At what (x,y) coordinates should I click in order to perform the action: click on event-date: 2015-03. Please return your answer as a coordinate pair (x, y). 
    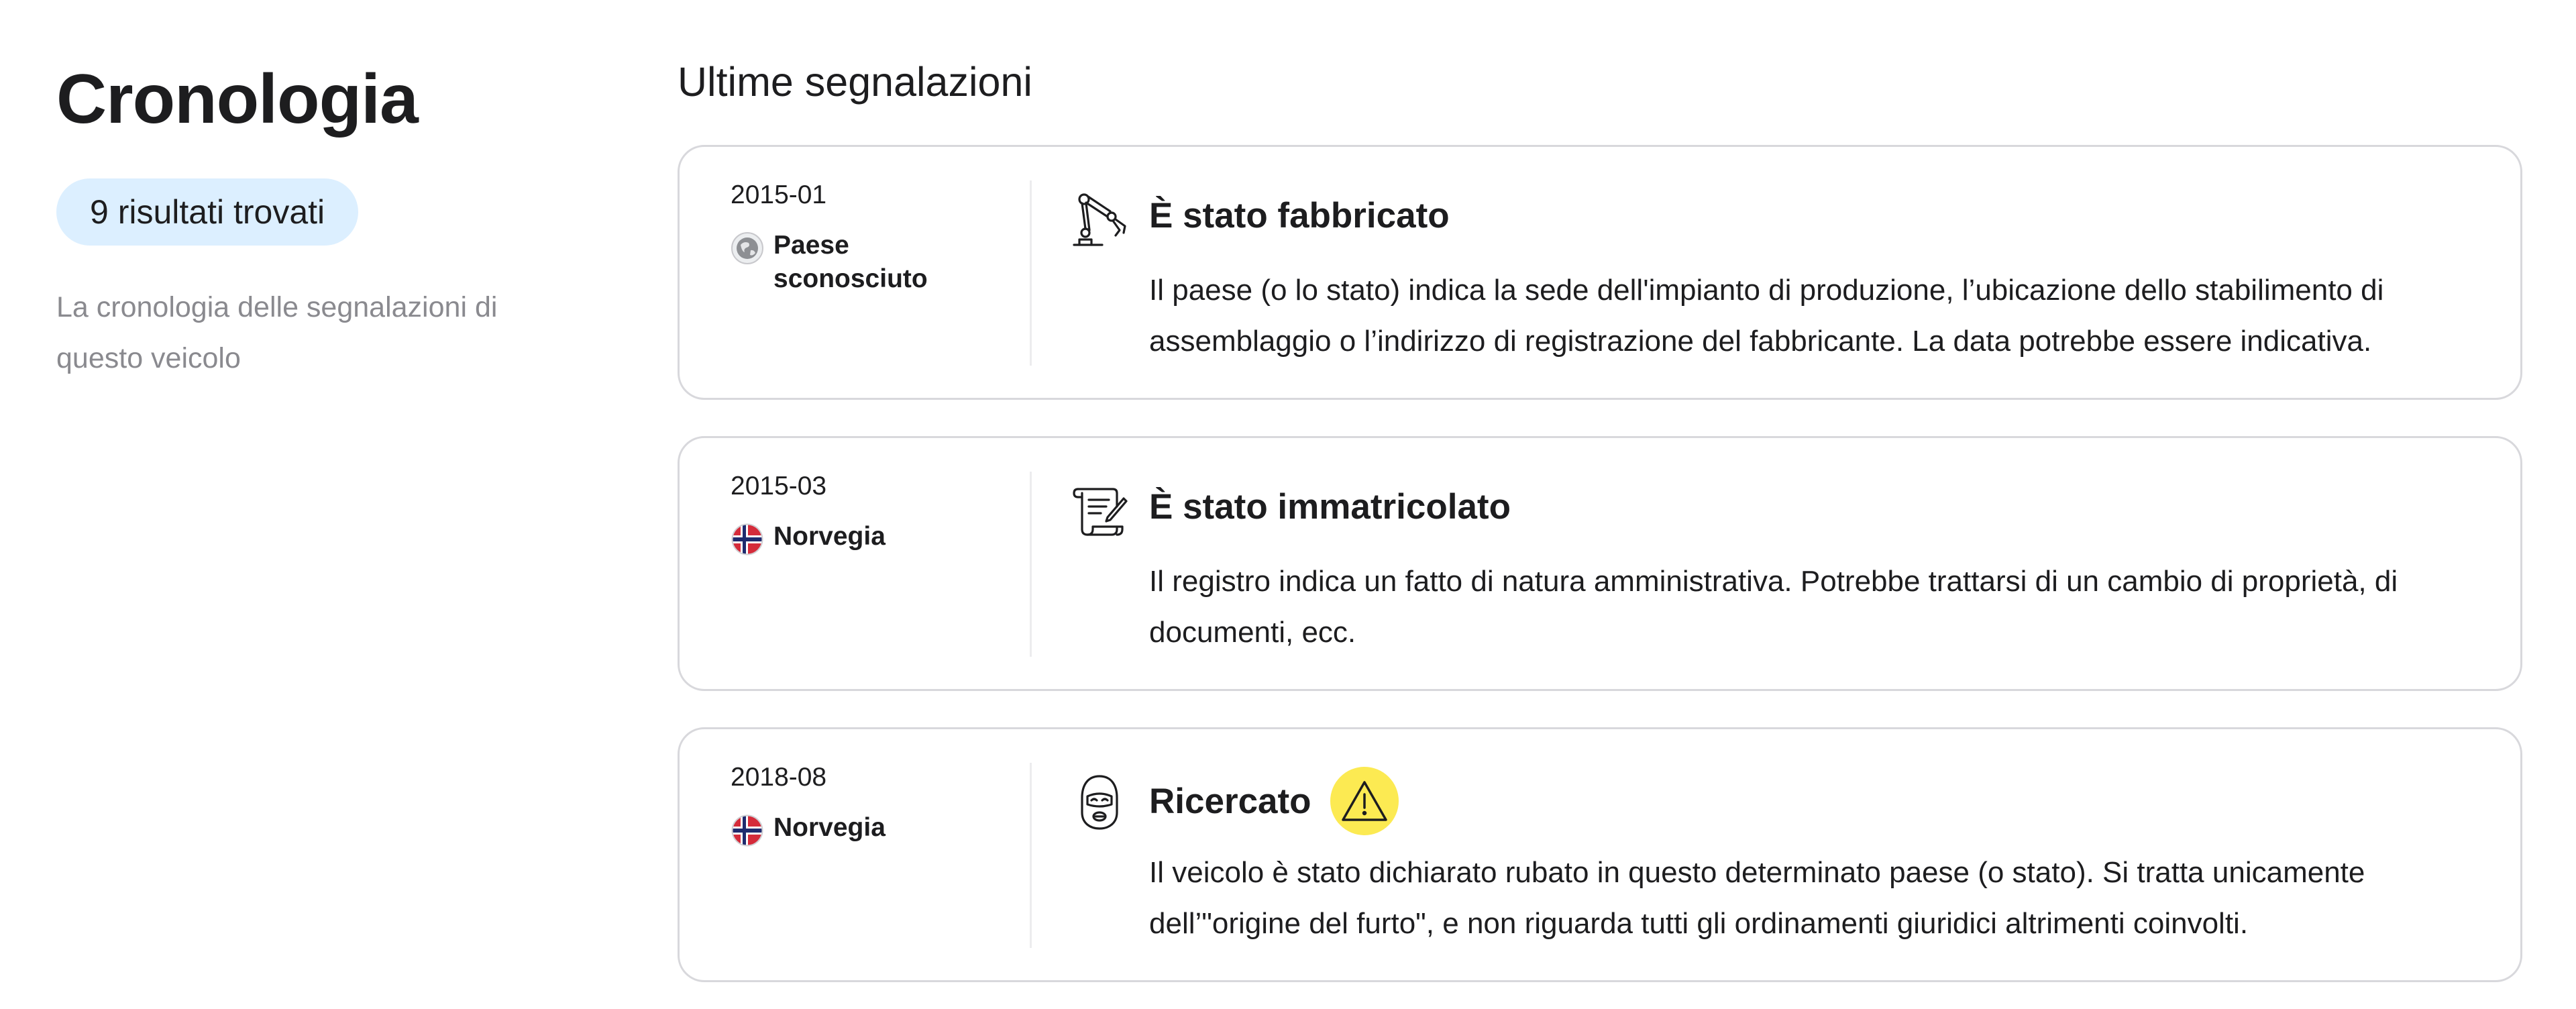
    Looking at the image, I should click on (779, 486).